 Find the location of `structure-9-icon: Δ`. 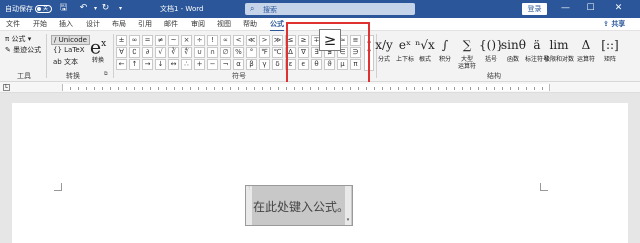

structure-9-icon: Δ is located at coordinates (586, 45).